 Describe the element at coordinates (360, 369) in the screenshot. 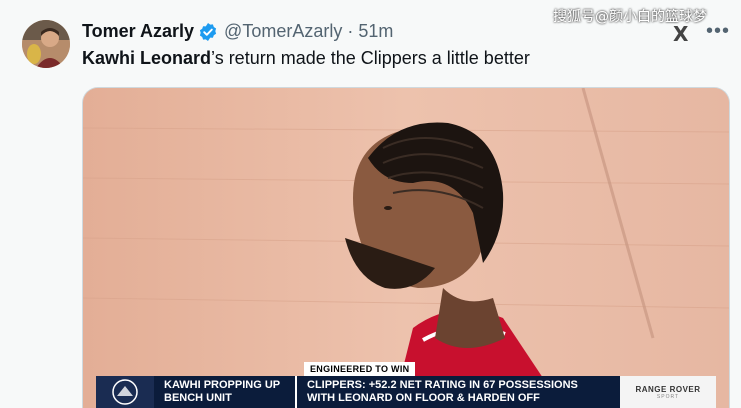

I see `engineered-to-win-tag: ENGINEERED TO WIN` at that location.